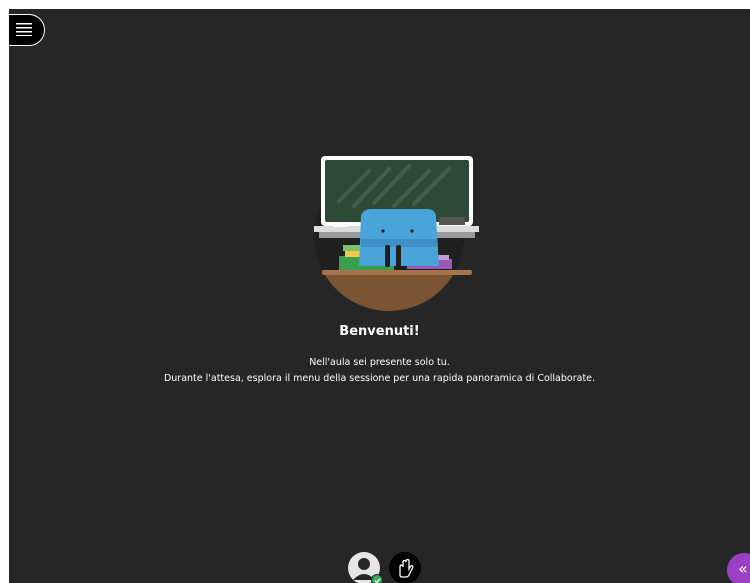 This screenshot has width=750, height=583. I want to click on welcome-title: Benvenuti!, so click(379, 331).